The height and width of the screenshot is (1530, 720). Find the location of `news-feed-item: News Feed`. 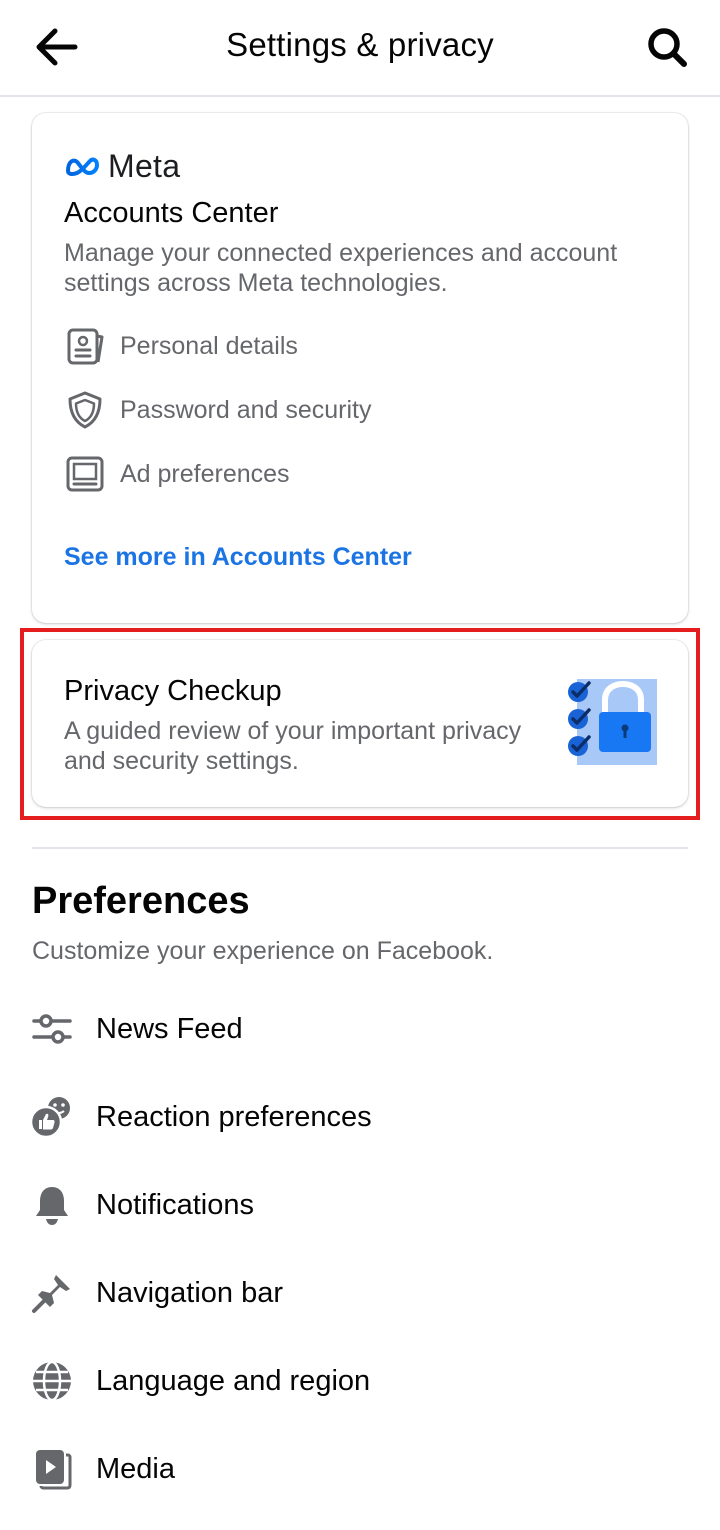

news-feed-item: News Feed is located at coordinates (360, 1029).